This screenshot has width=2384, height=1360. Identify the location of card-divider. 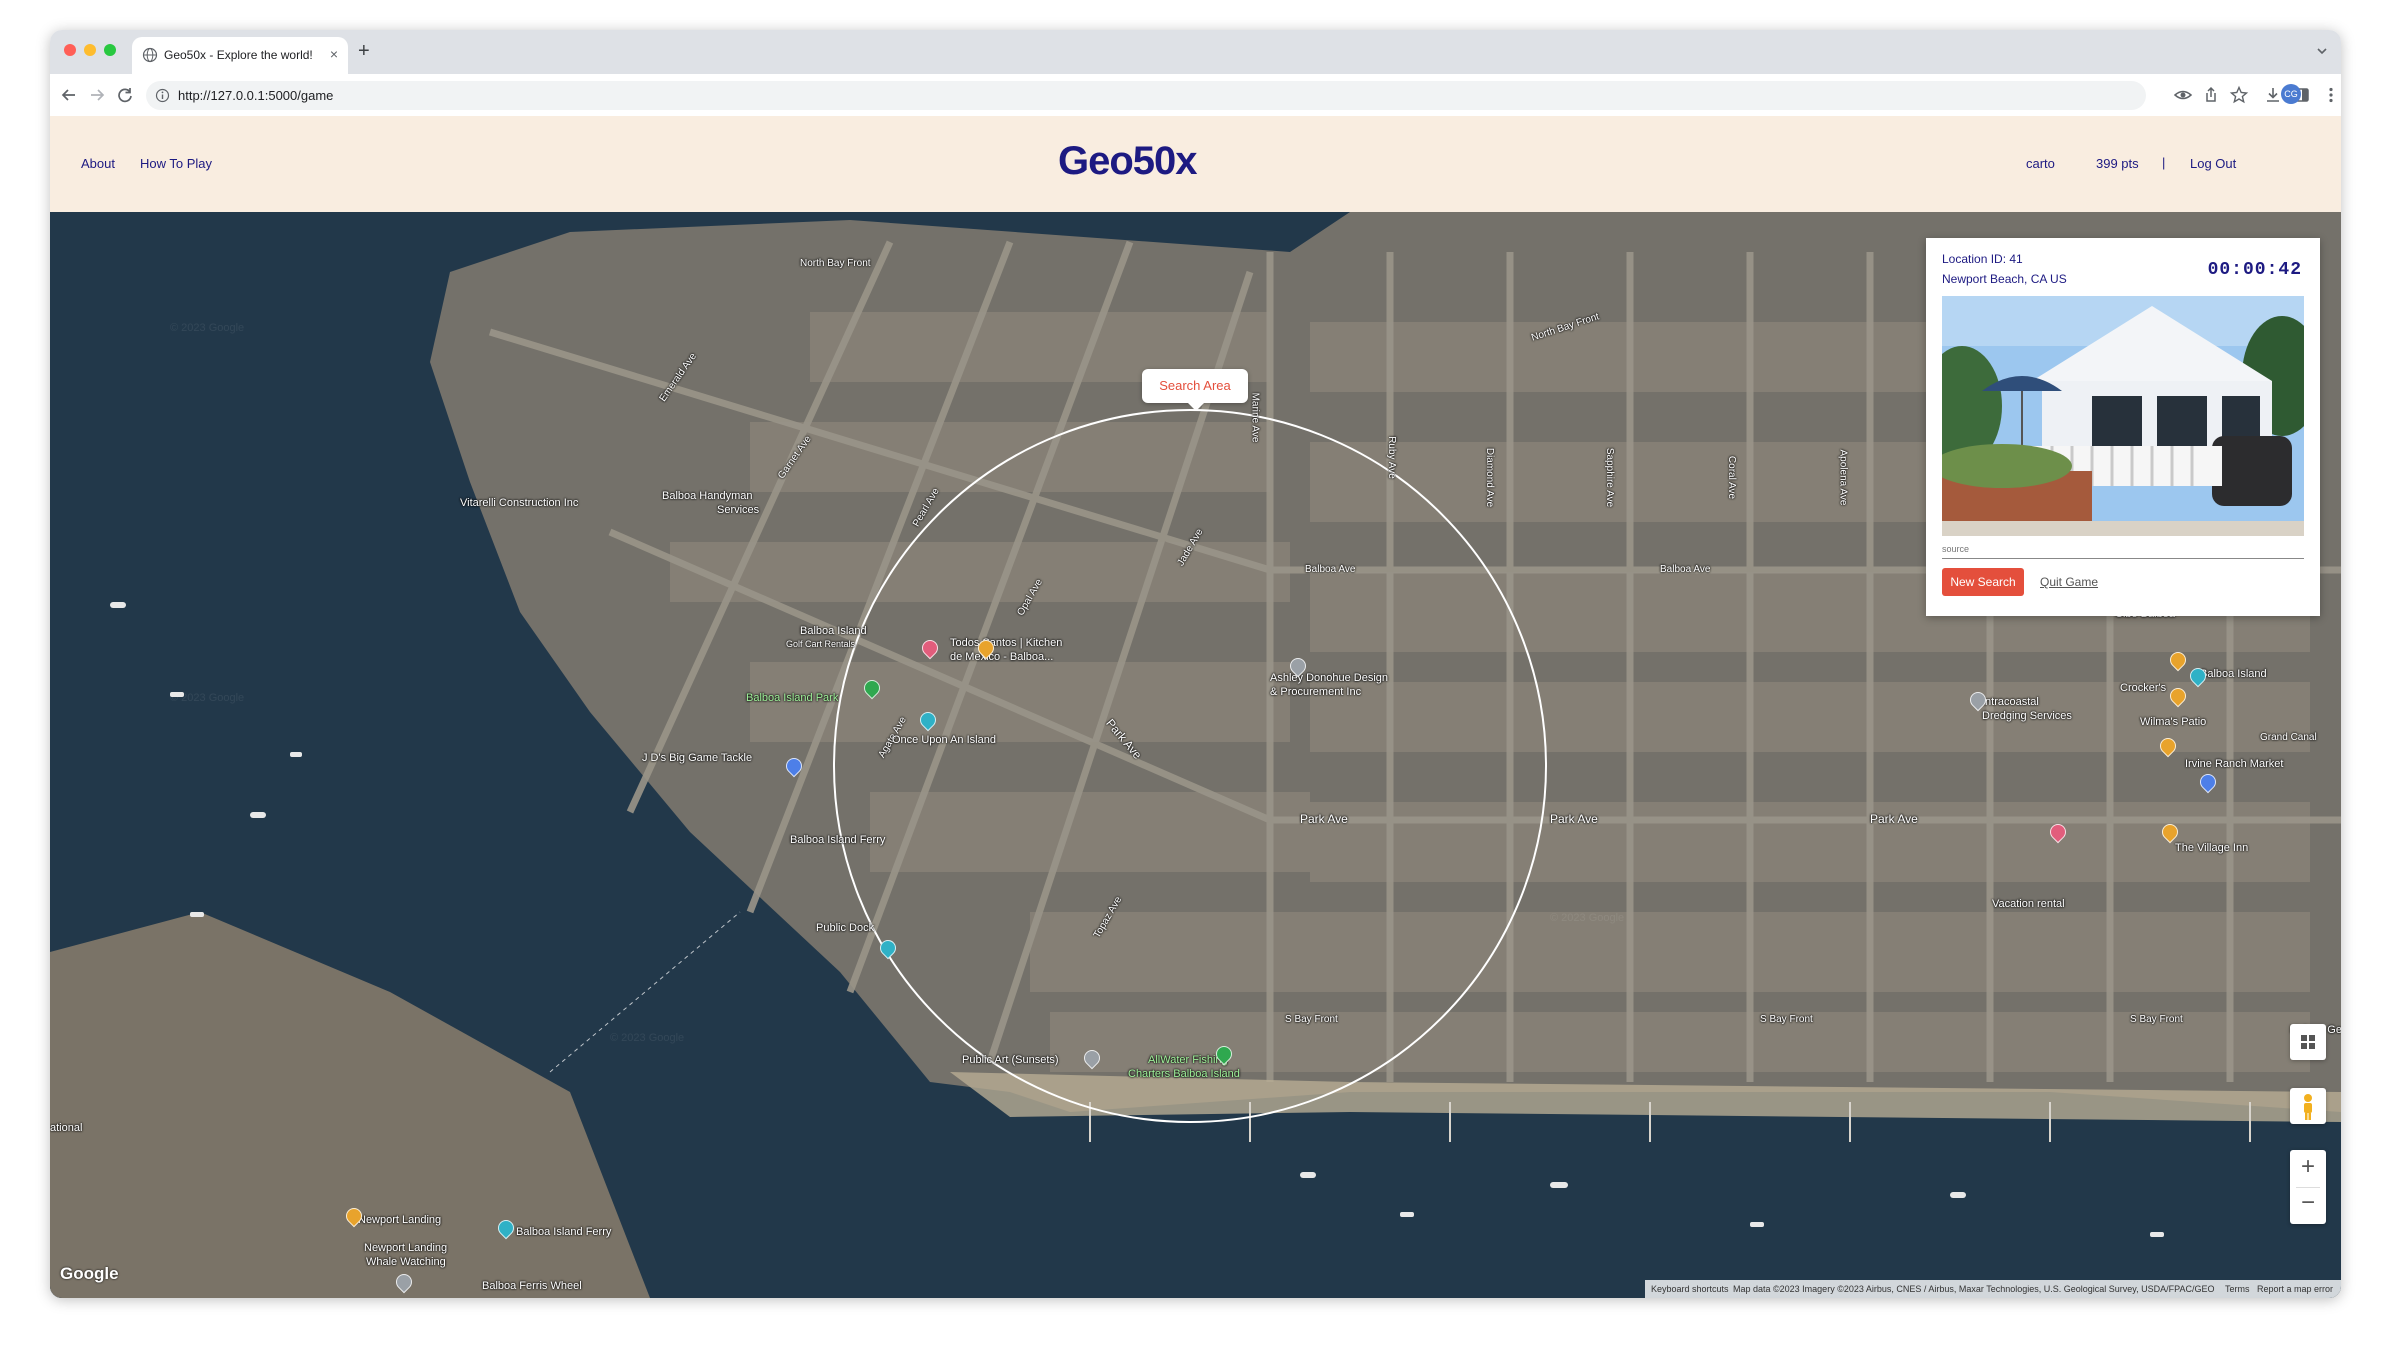
(2123, 558).